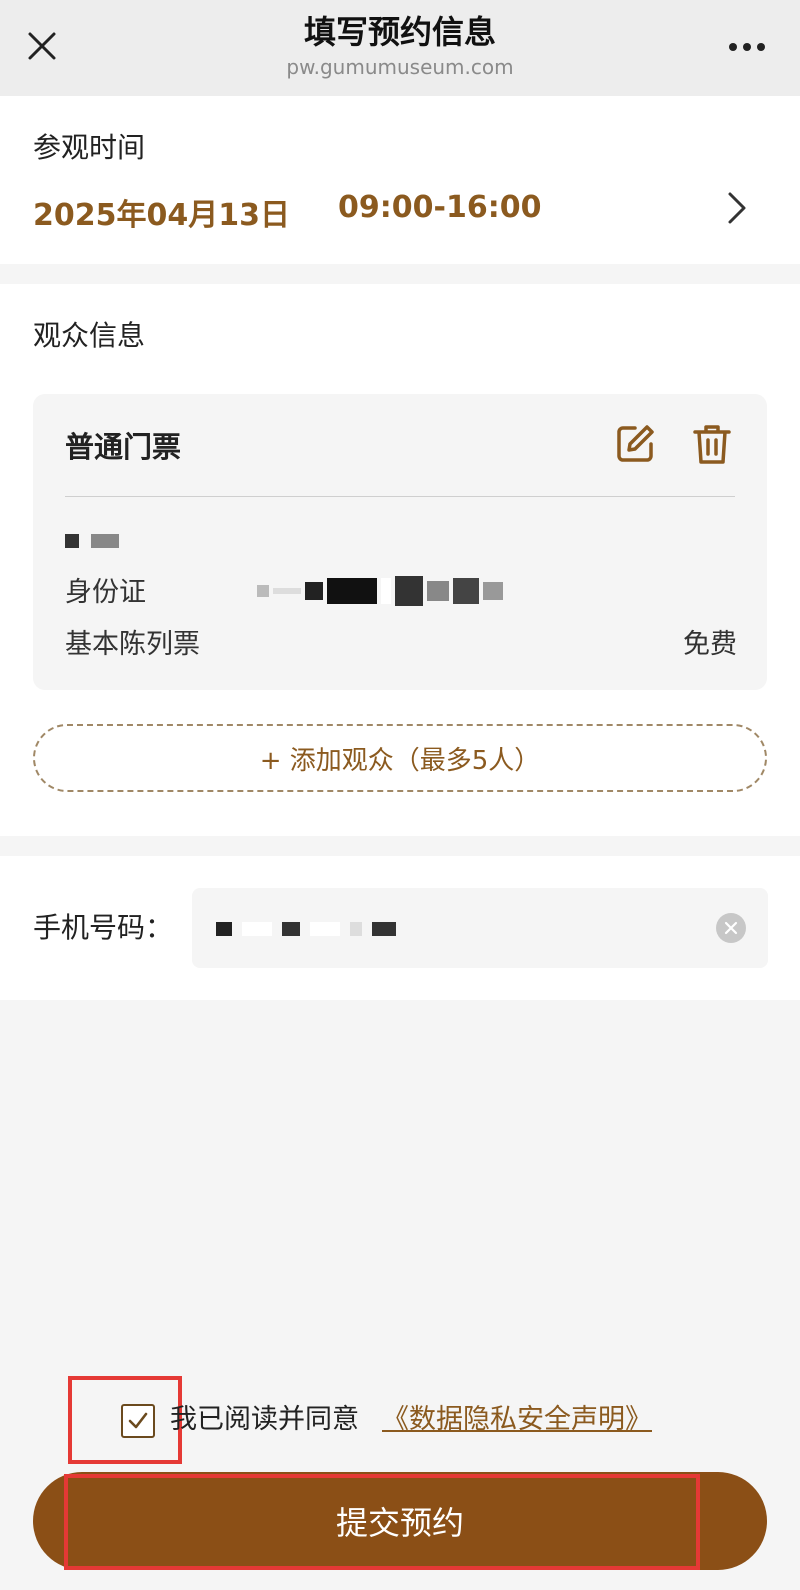 This screenshot has height=1590, width=800. Describe the element at coordinates (710, 644) in the screenshot. I see `ticket-price: 免费` at that location.